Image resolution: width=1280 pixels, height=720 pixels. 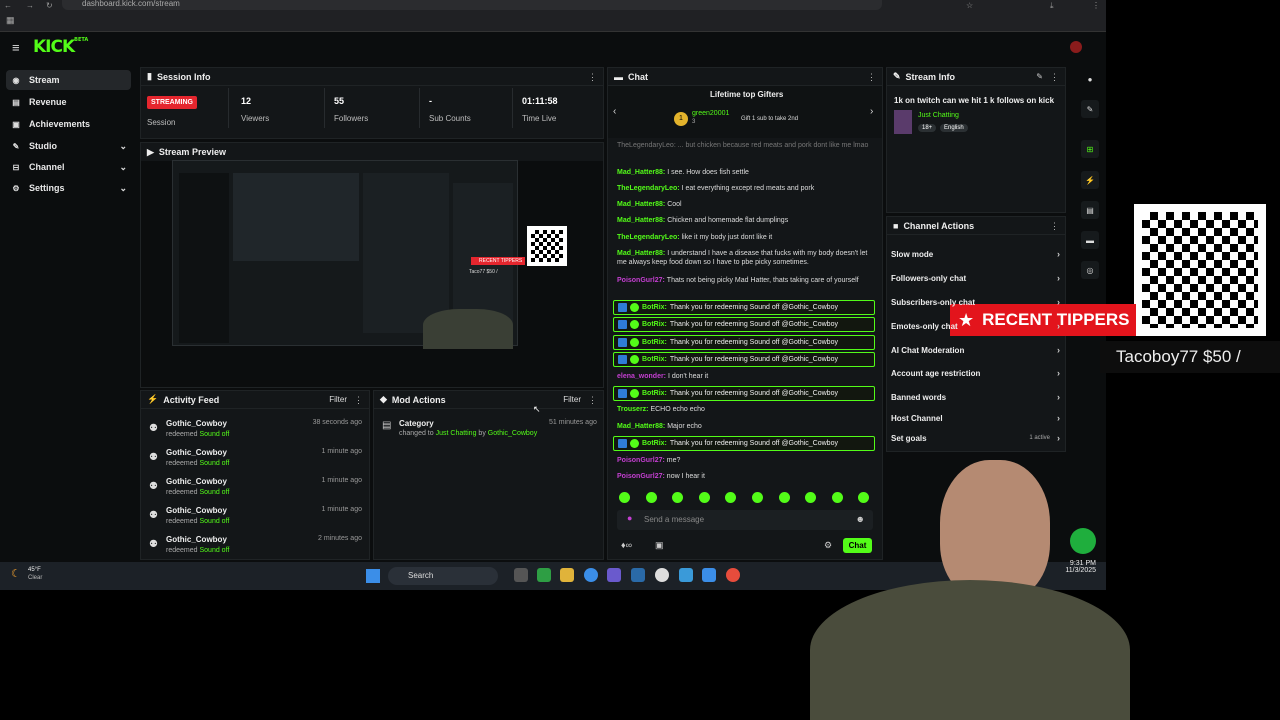 I want to click on bolt-icon: ⚡, so click(x=1090, y=180).